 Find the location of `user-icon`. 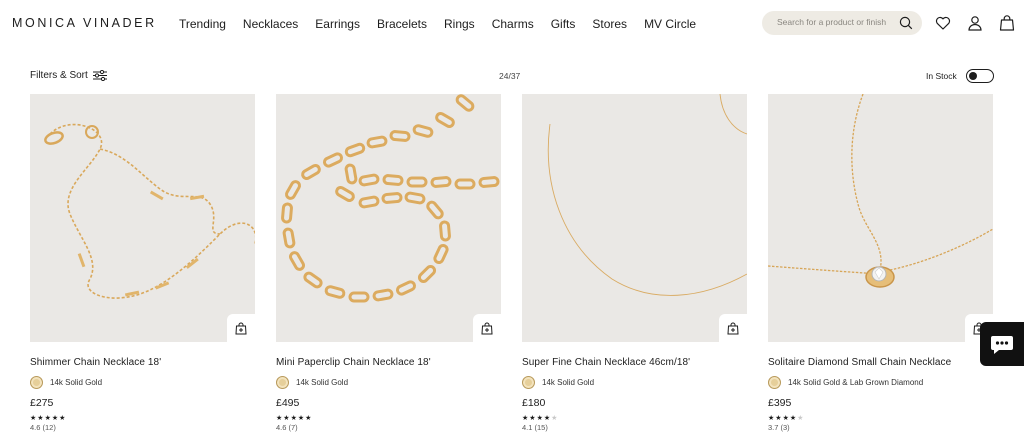

user-icon is located at coordinates (975, 23).